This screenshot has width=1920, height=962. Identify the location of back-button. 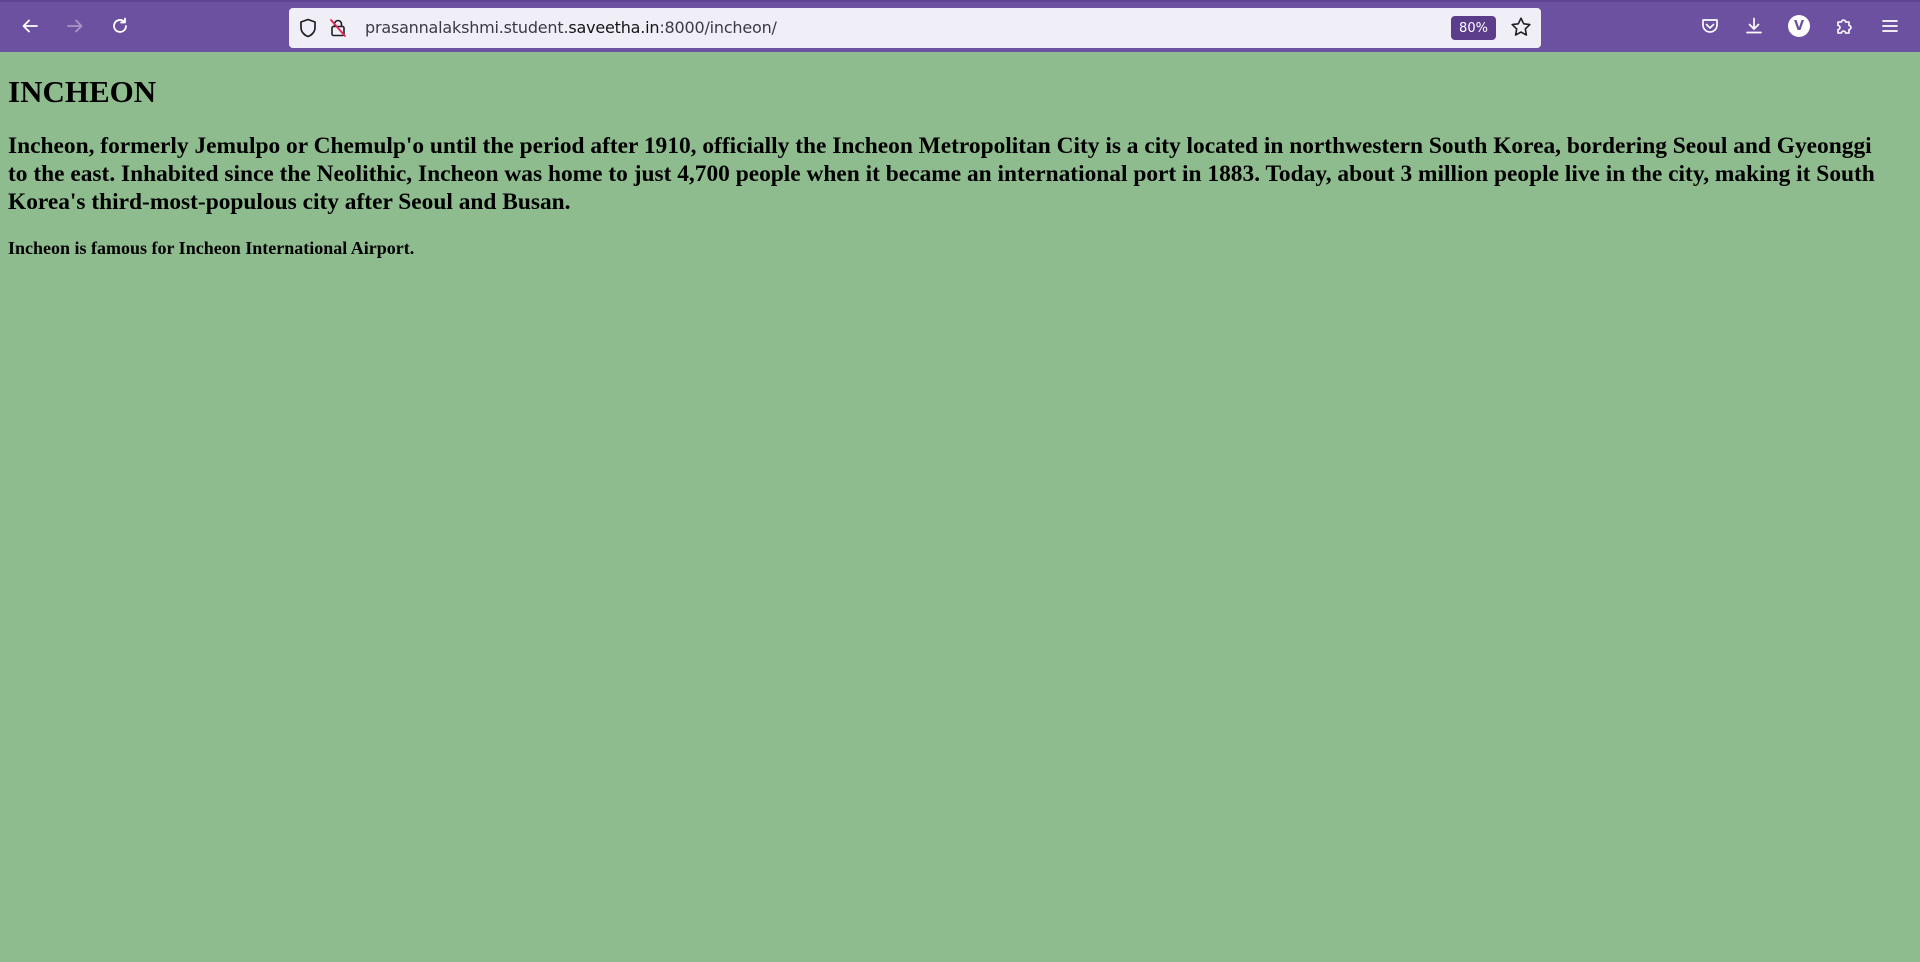
(30, 26).